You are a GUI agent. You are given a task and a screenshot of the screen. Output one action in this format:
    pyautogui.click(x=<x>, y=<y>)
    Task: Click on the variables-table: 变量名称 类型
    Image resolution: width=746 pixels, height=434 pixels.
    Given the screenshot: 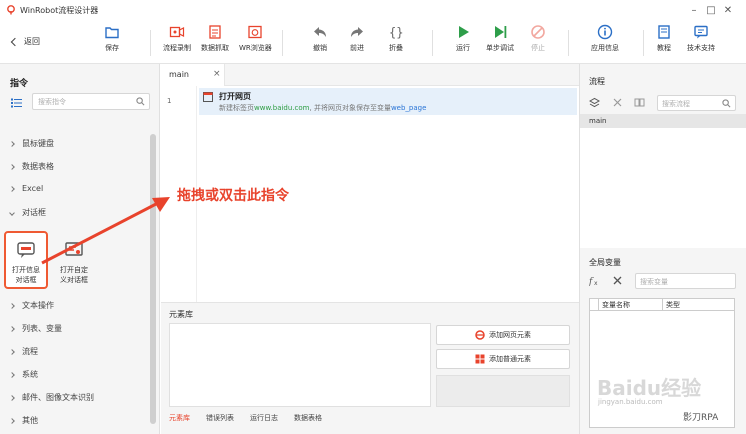 What is the action you would take?
    pyautogui.click(x=662, y=363)
    